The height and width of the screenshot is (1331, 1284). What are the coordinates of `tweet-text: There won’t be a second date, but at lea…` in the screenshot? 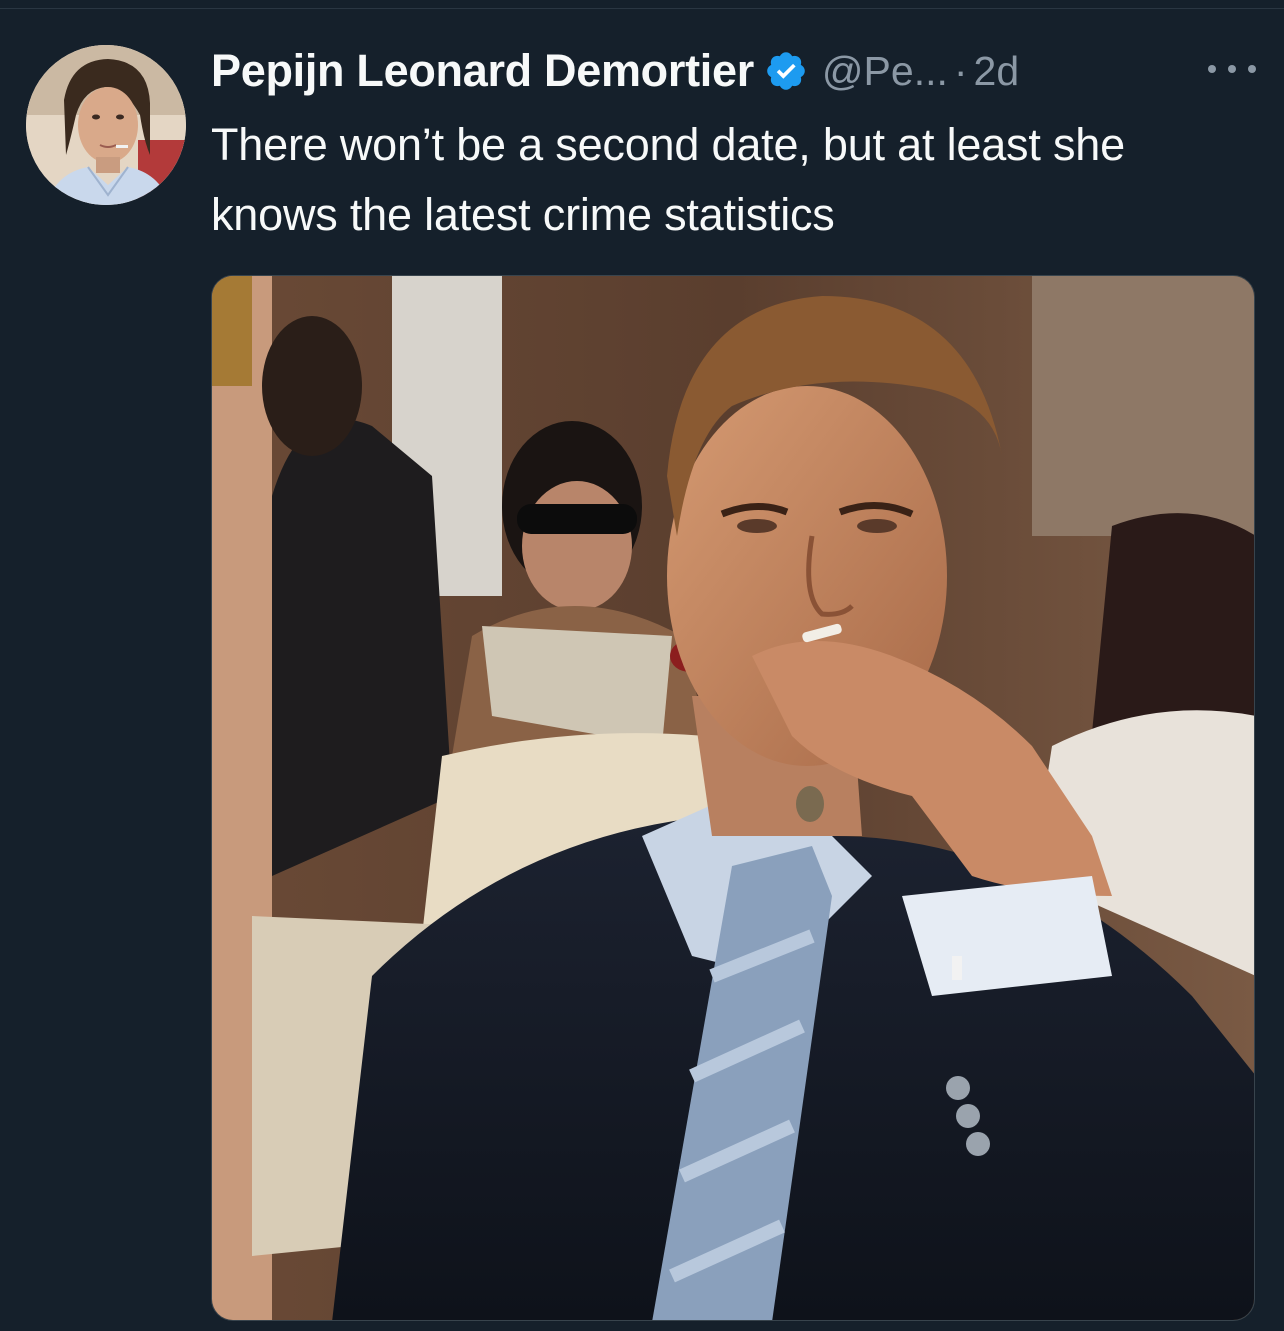 It's located at (668, 179).